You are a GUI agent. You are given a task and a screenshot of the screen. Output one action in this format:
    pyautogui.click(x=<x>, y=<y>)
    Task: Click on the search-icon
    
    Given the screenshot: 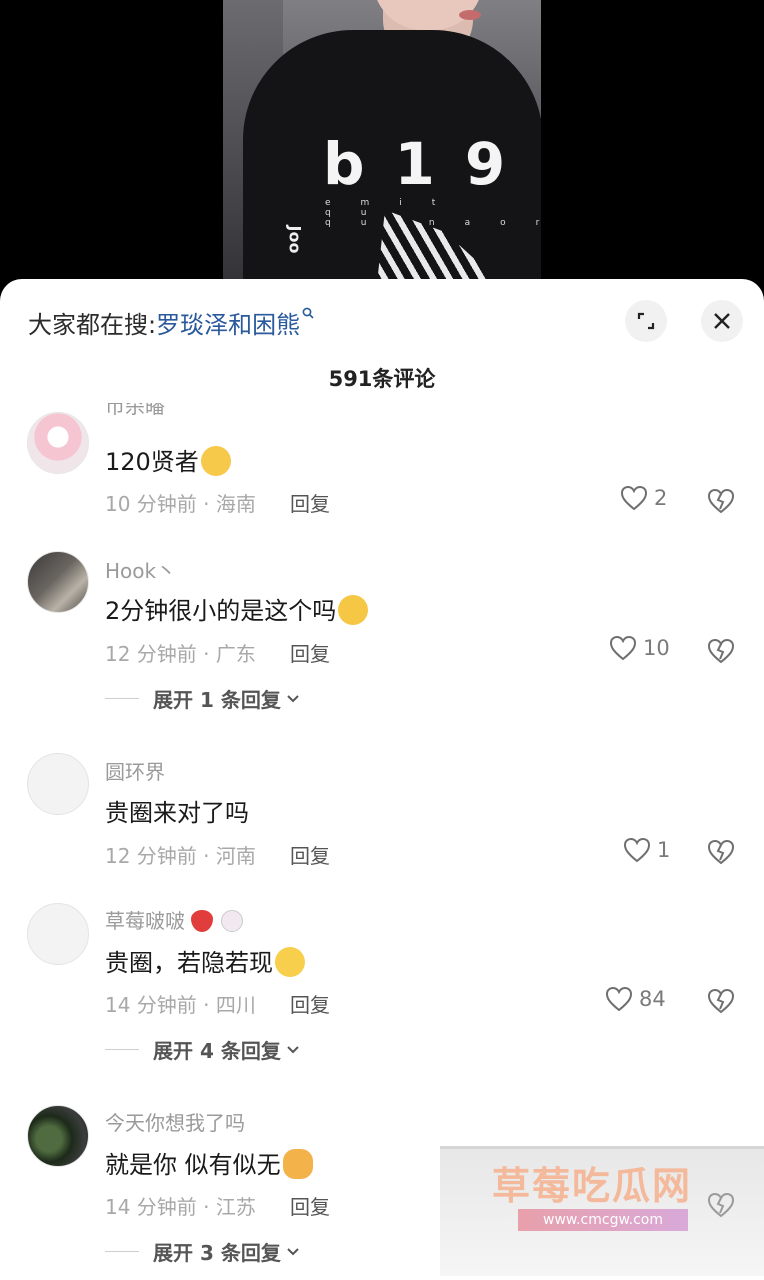 What is the action you would take?
    pyautogui.click(x=308, y=313)
    